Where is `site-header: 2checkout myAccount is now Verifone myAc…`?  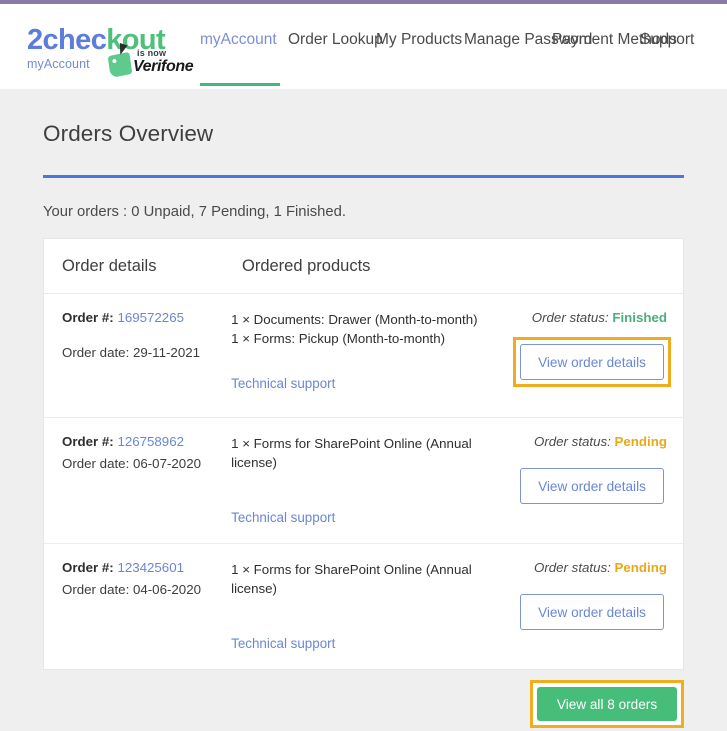
site-header: 2checkout myAccount is now Verifone myAc… is located at coordinates (363, 46).